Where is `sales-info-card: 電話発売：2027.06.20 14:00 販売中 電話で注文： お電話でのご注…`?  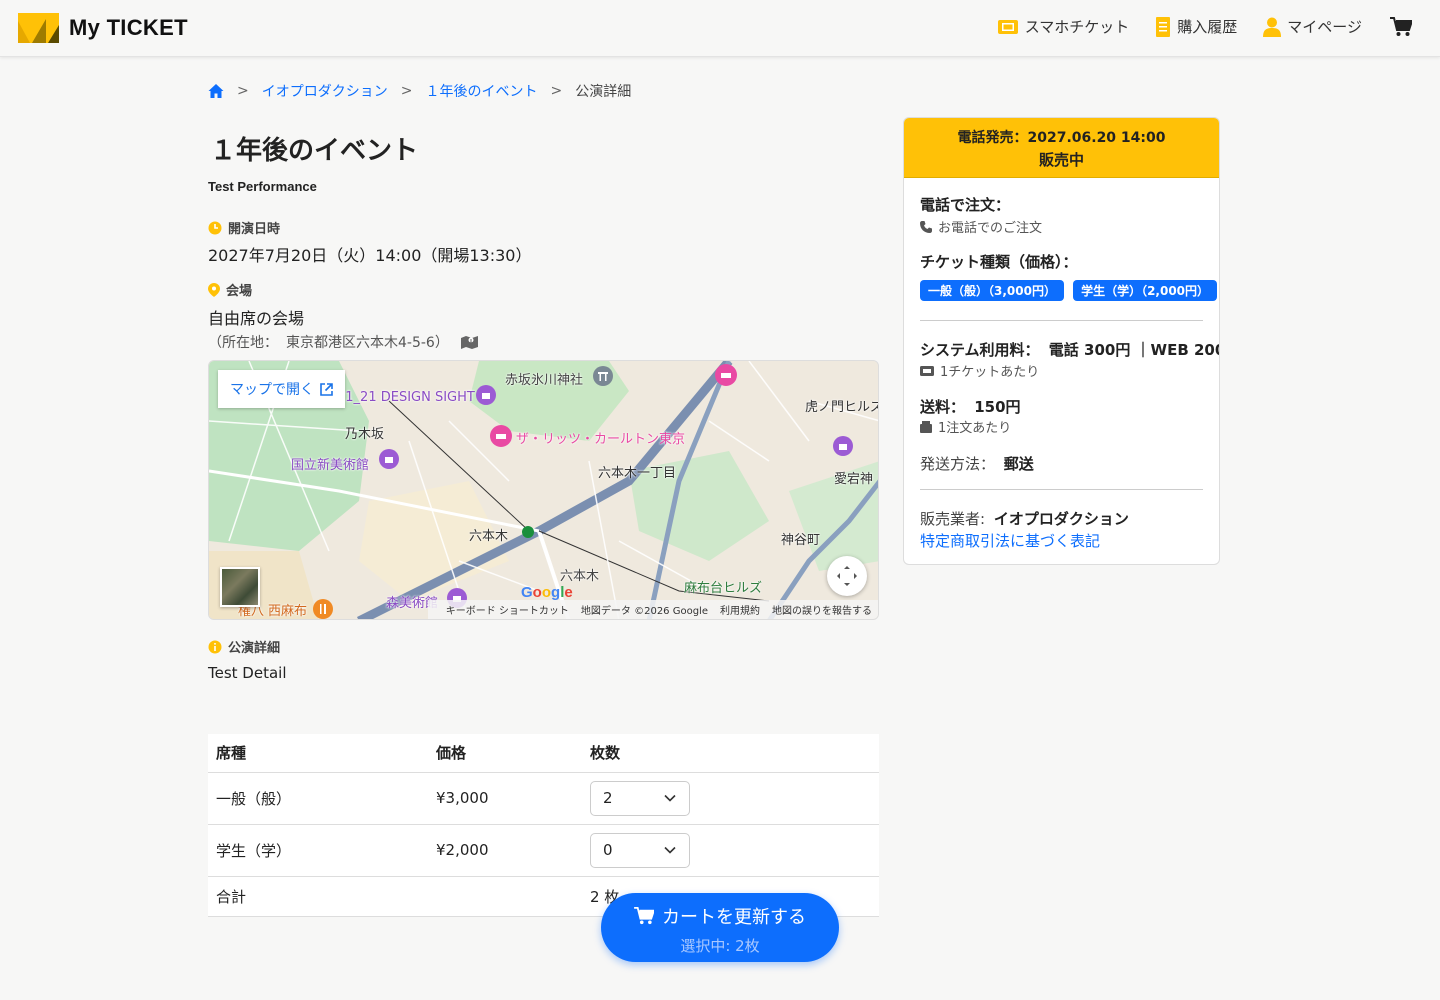 sales-info-card: 電話発売：2027.06.20 14:00 販売中 電話で注文： お電話でのご注… is located at coordinates (1061, 341).